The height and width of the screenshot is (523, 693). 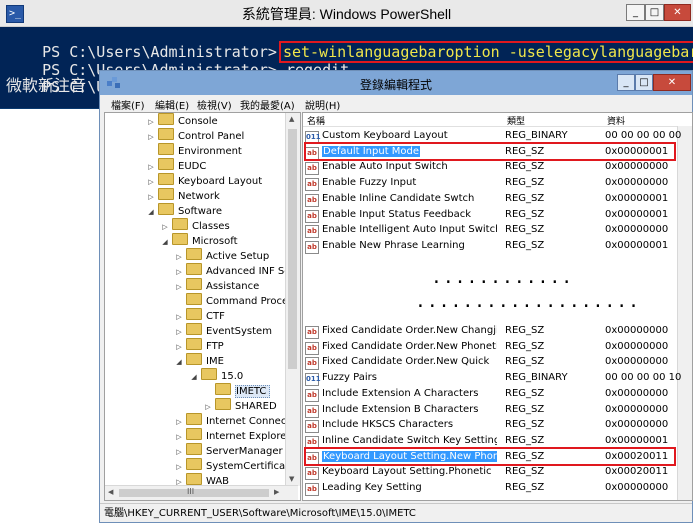 I want to click on tree-item: ▷ FTP, so click(x=199, y=345).